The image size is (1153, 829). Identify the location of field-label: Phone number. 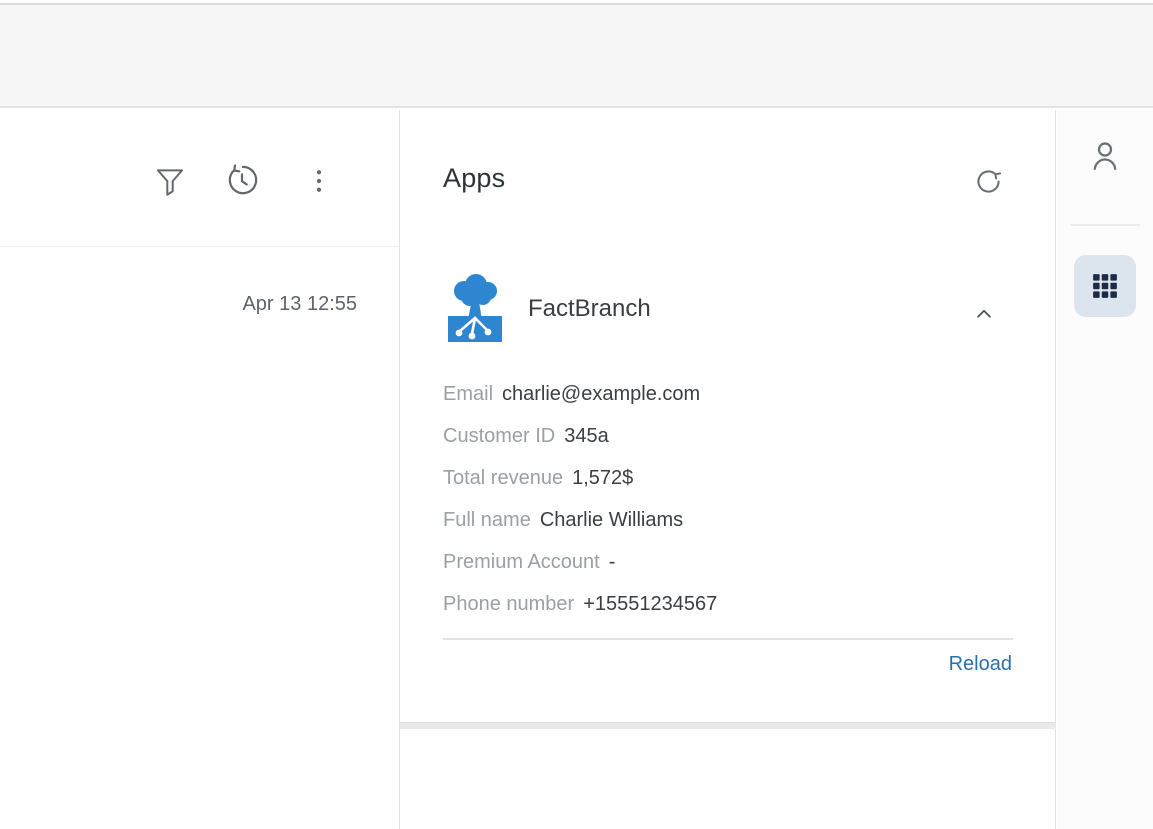
(509, 604).